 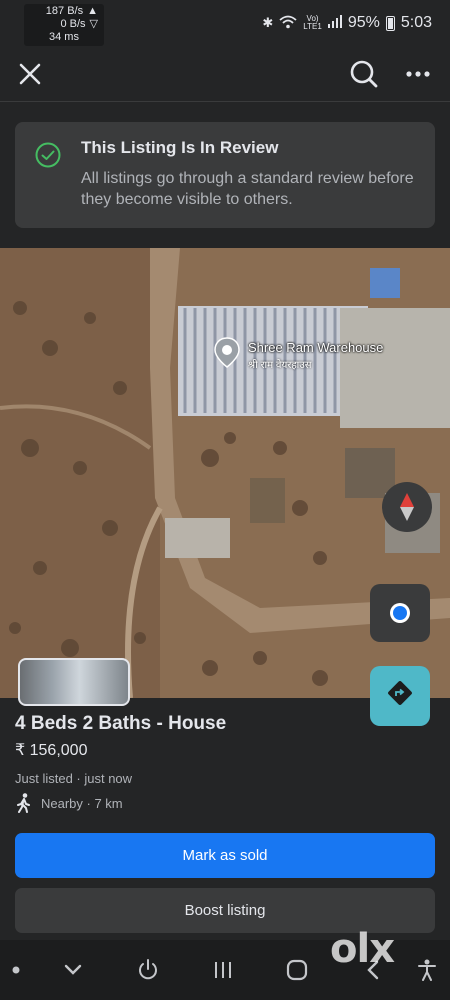 I want to click on download-arrow-icon: ▽, so click(x=93, y=24).